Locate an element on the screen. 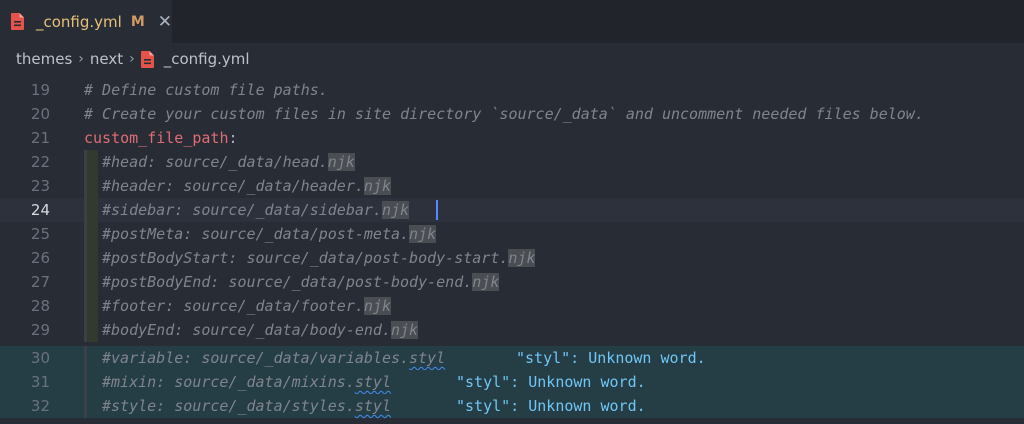 The width and height of the screenshot is (1024, 424). line-content: #header: source/_data/header.njk is located at coordinates (246, 186).